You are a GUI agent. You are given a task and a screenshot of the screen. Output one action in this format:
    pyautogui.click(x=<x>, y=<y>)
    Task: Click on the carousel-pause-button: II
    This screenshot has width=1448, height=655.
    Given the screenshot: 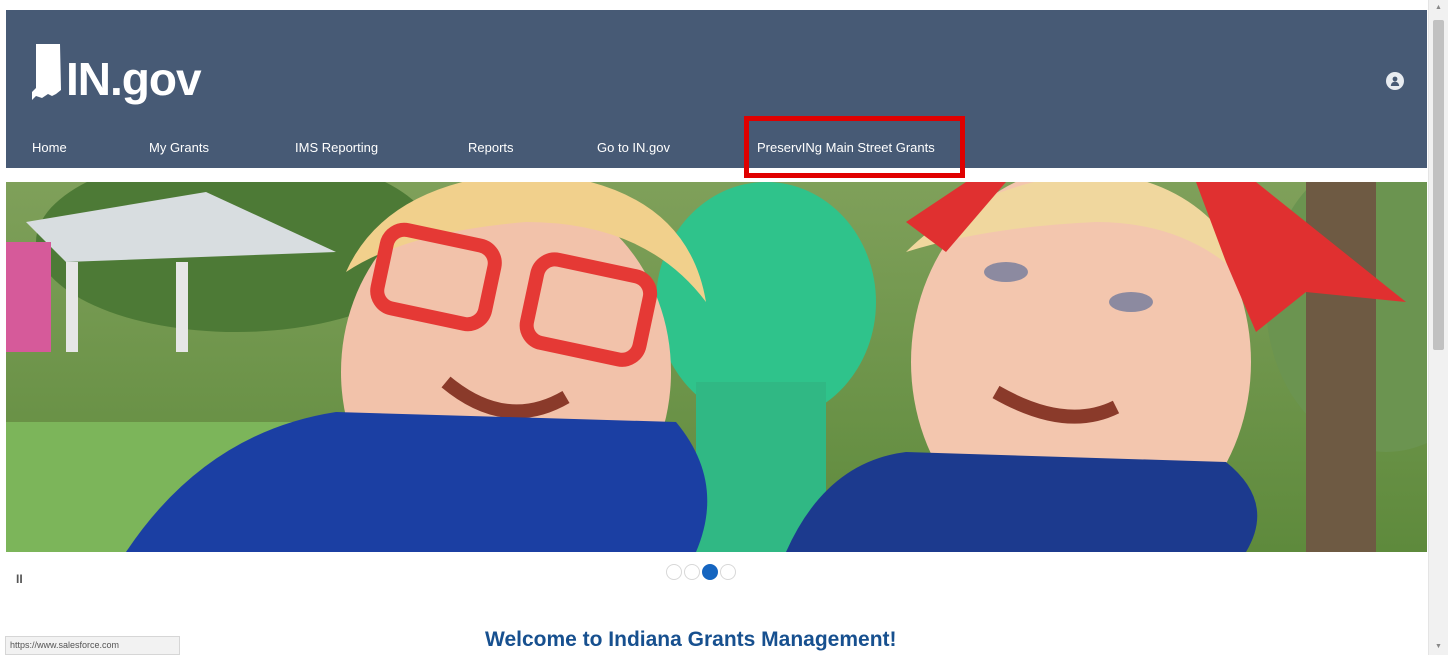 What is the action you would take?
    pyautogui.click(x=19, y=579)
    